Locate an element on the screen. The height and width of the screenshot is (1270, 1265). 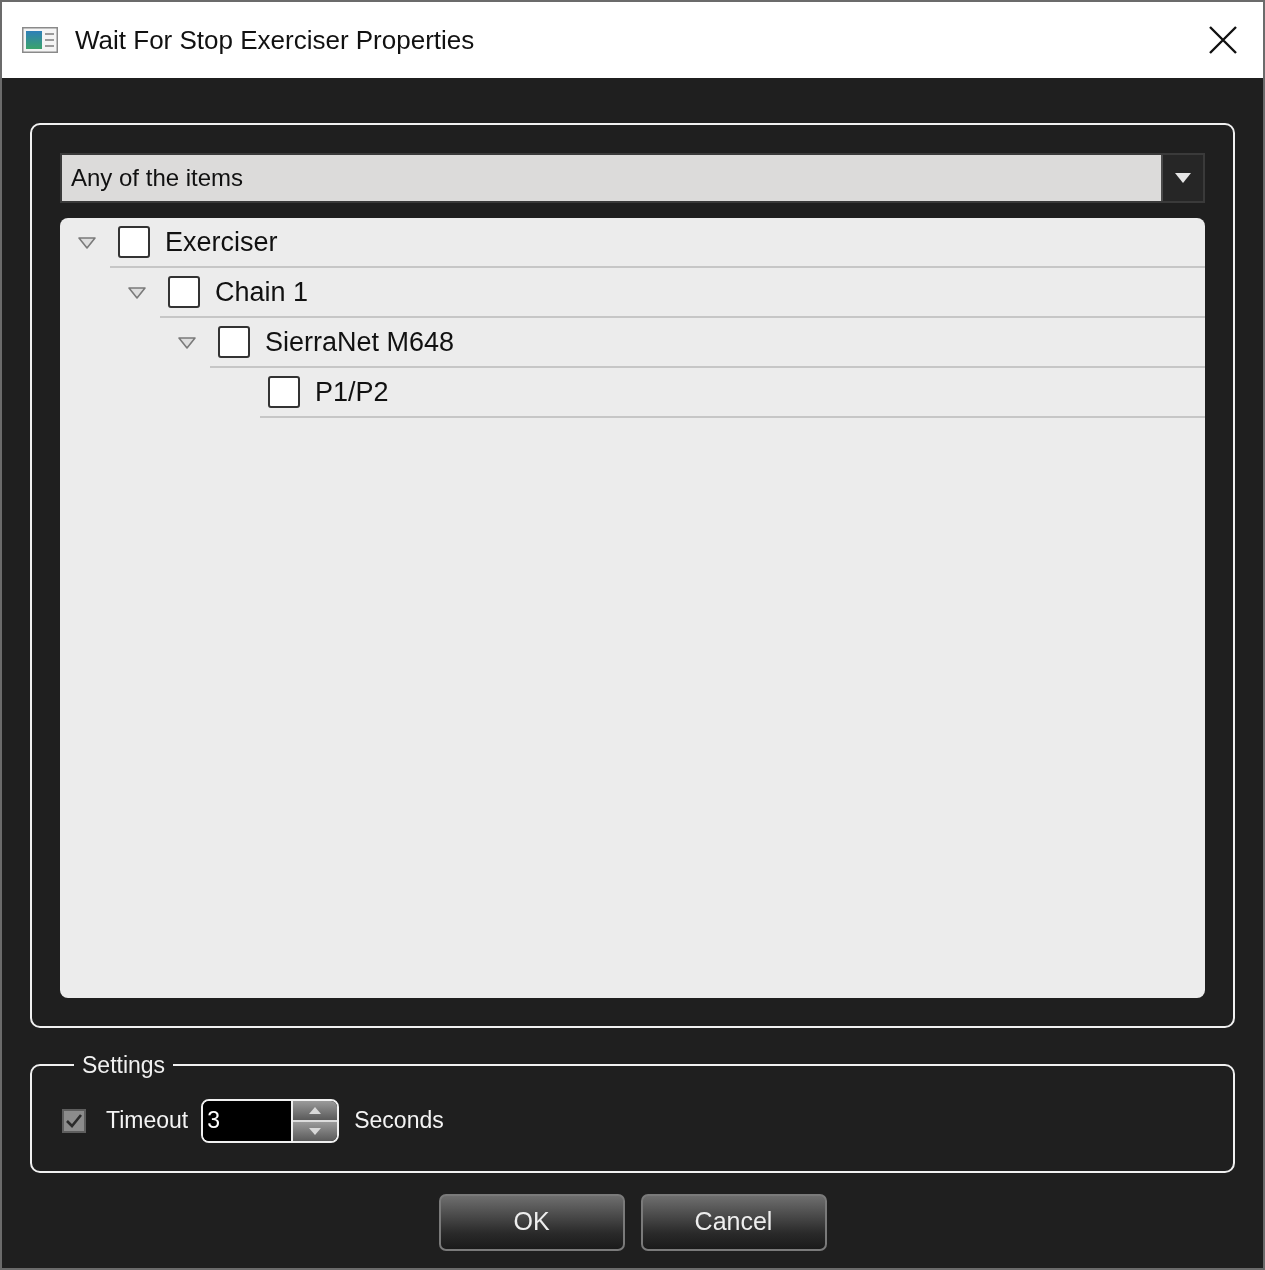
mode-dropdown: Any of the items is located at coordinates (632, 178).